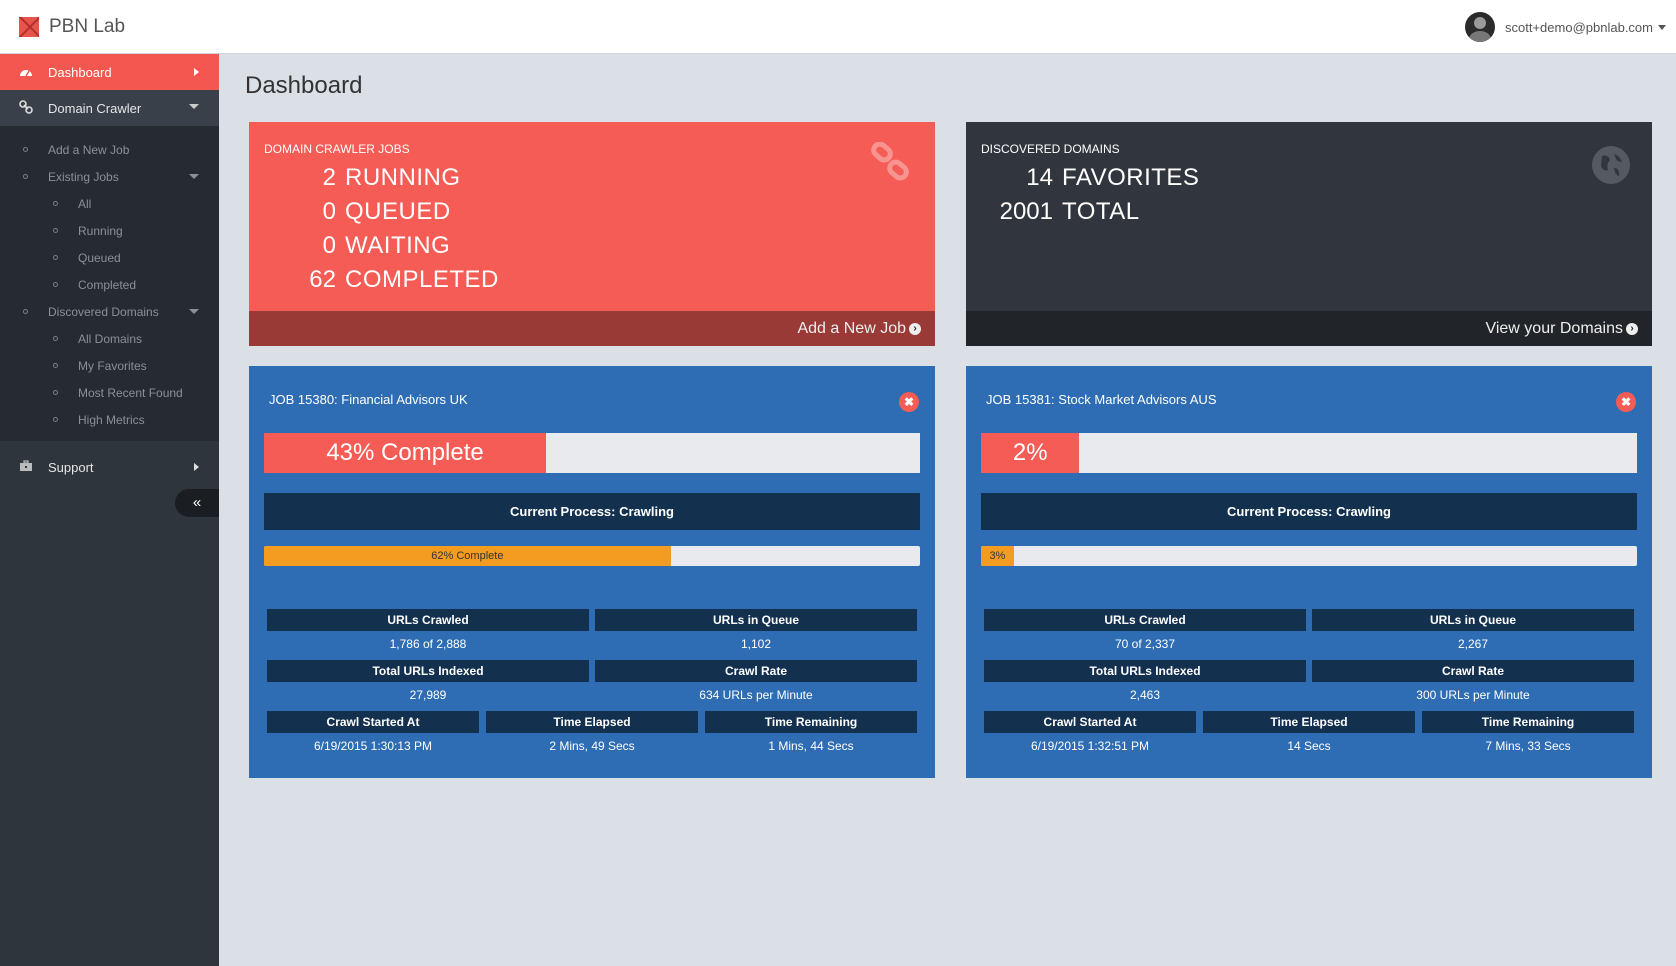  I want to click on job-title: JOB 15380: Financial Advisors UK, so click(368, 399).